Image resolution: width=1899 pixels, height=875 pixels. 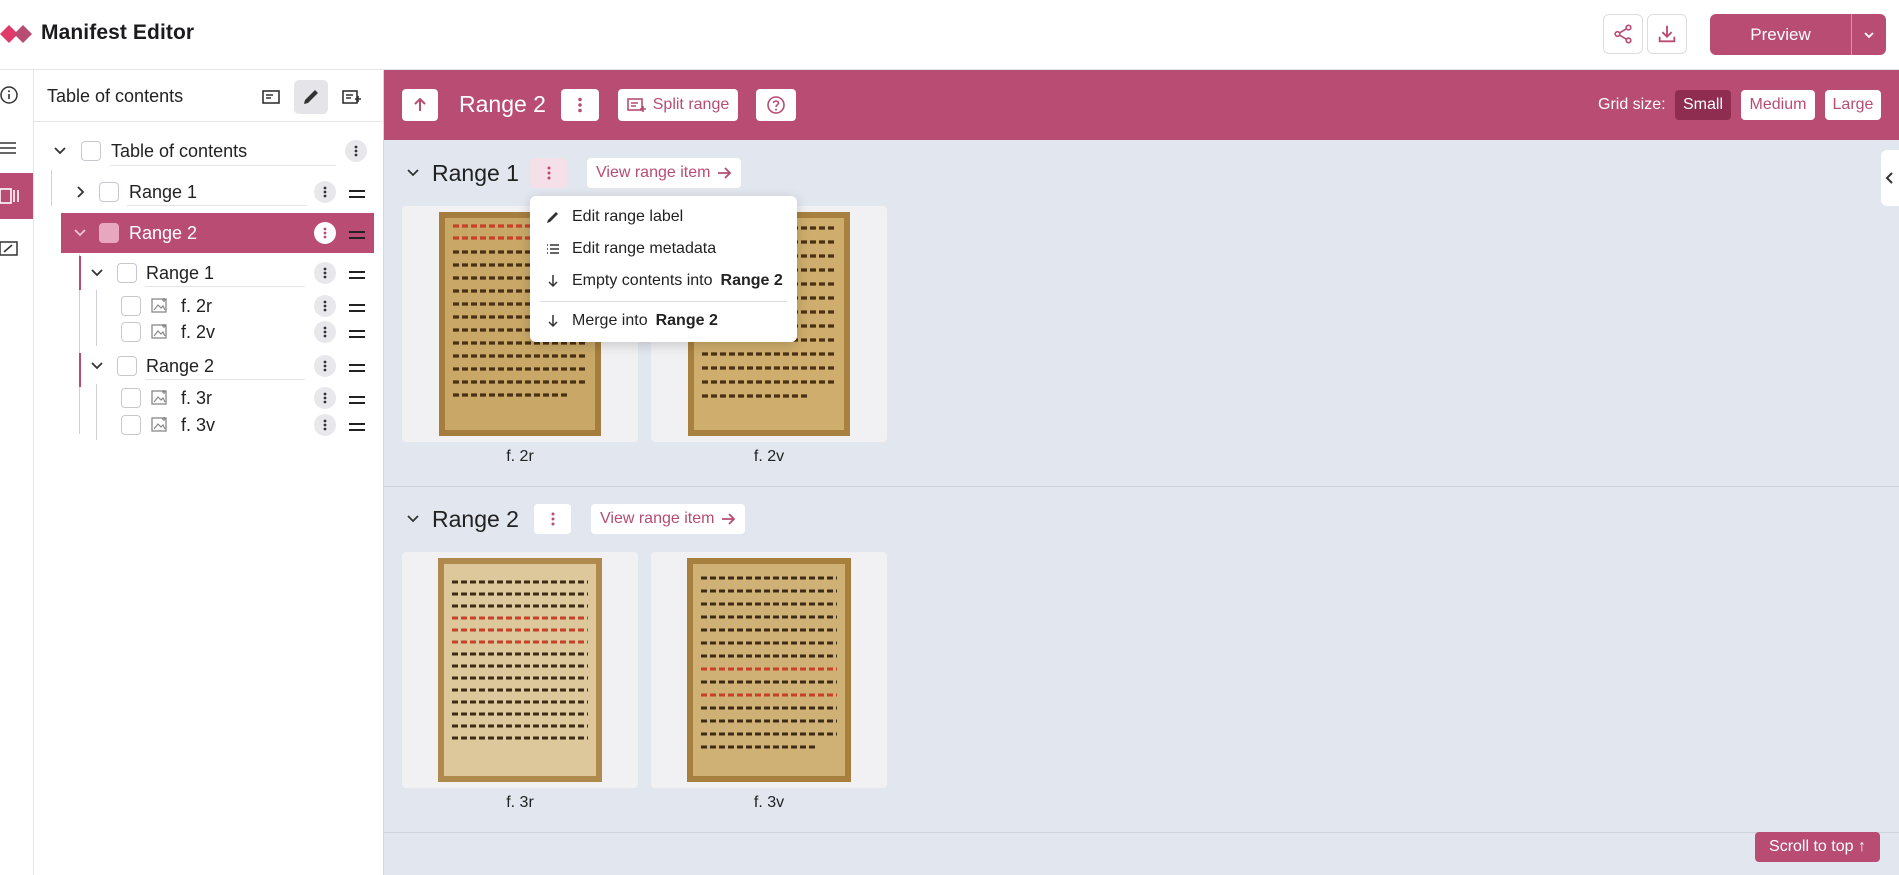 What do you see at coordinates (311, 97) in the screenshot?
I see `toc-edit-button` at bounding box center [311, 97].